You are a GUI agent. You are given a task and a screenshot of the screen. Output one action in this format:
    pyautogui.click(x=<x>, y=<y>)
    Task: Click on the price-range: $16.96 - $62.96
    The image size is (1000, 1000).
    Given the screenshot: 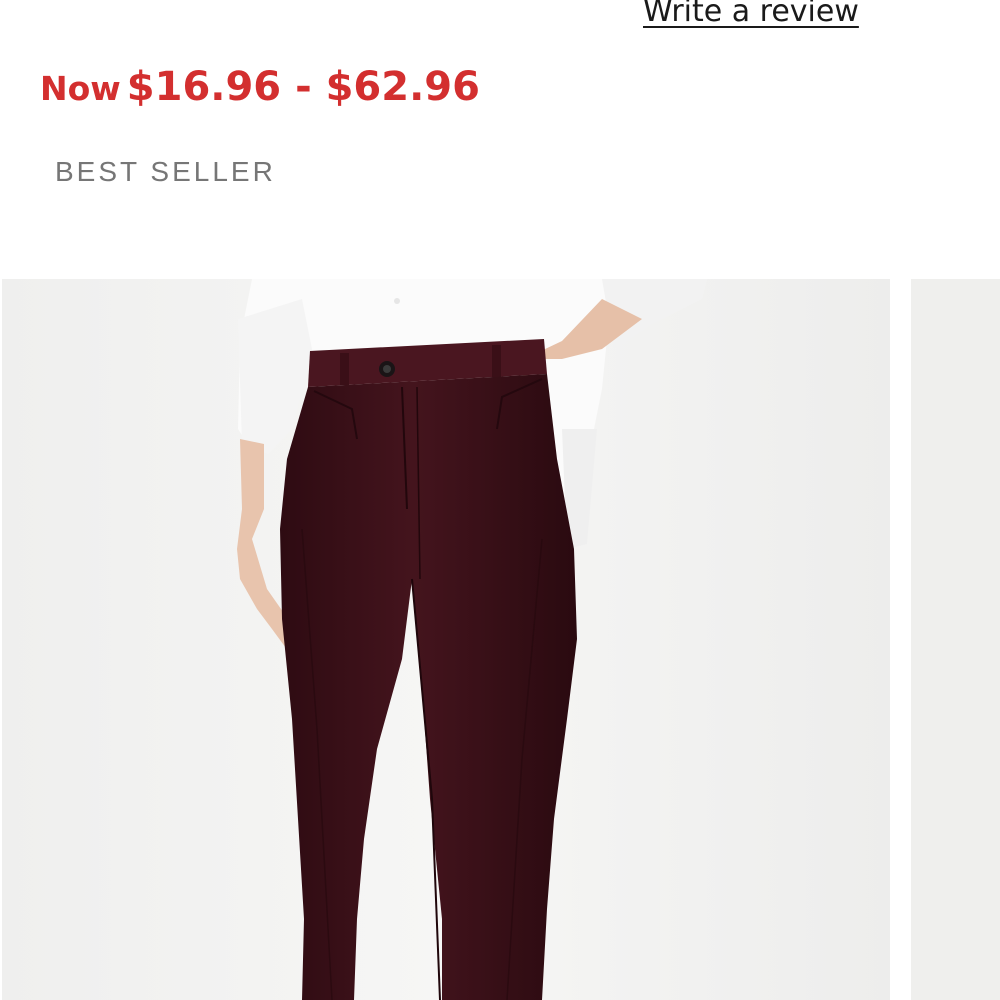 What is the action you would take?
    pyautogui.click(x=303, y=87)
    